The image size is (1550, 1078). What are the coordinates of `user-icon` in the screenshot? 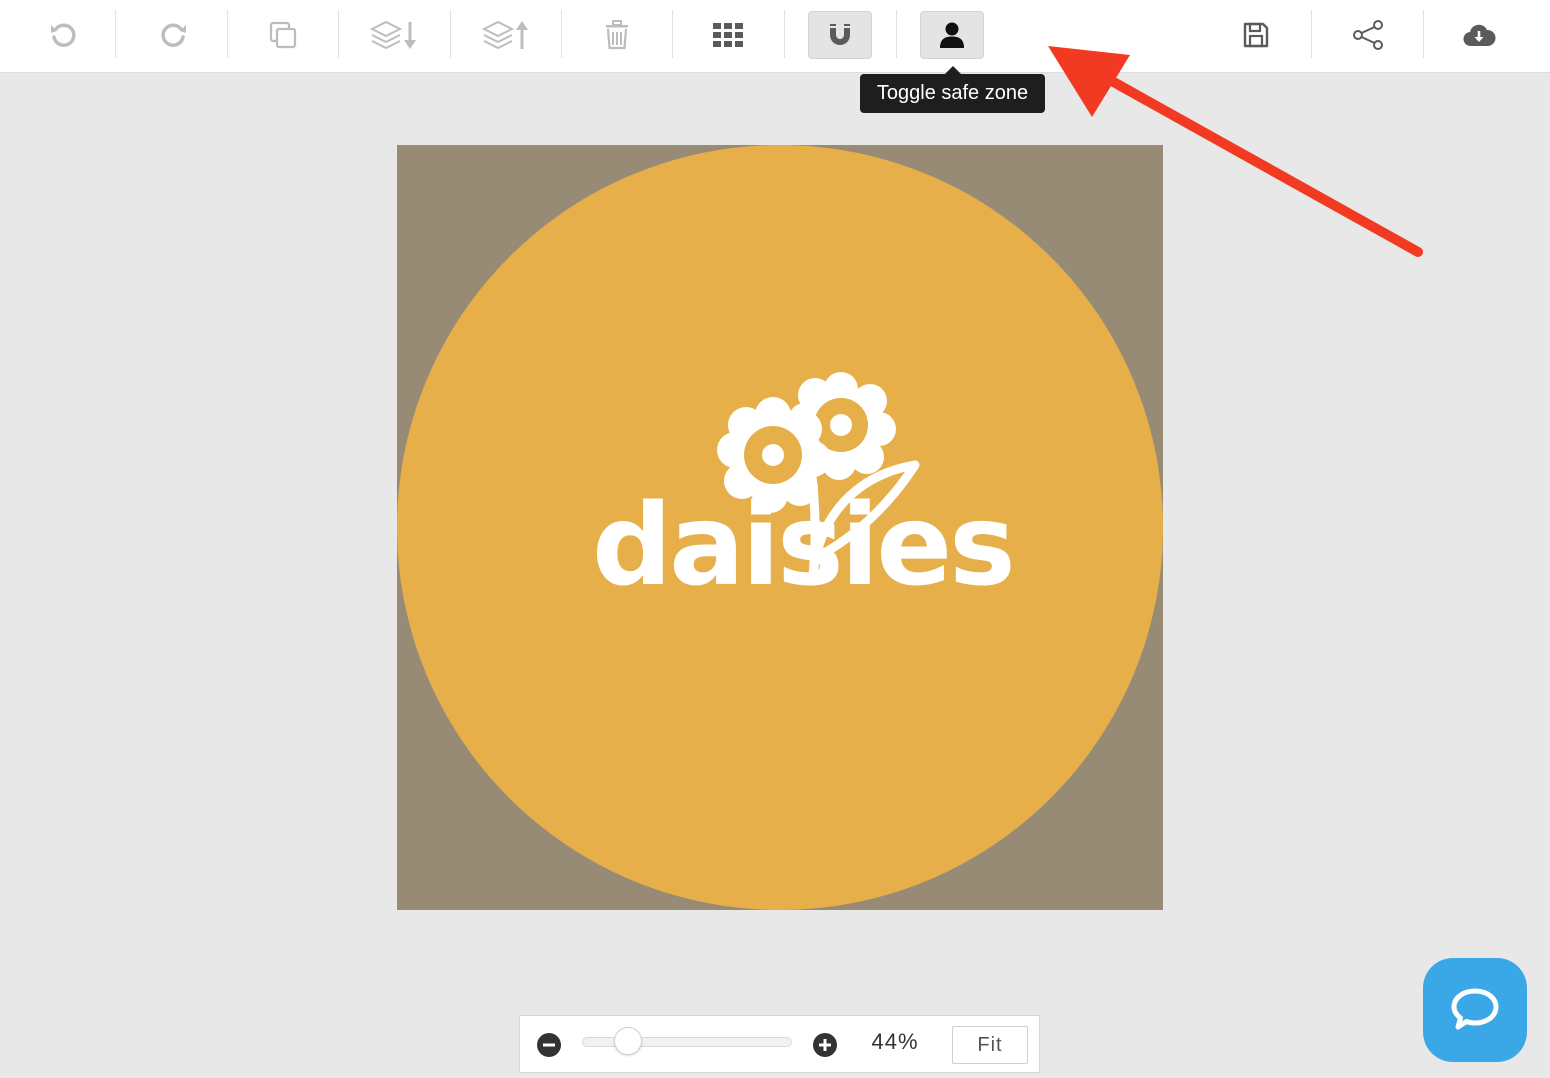 It's located at (952, 35).